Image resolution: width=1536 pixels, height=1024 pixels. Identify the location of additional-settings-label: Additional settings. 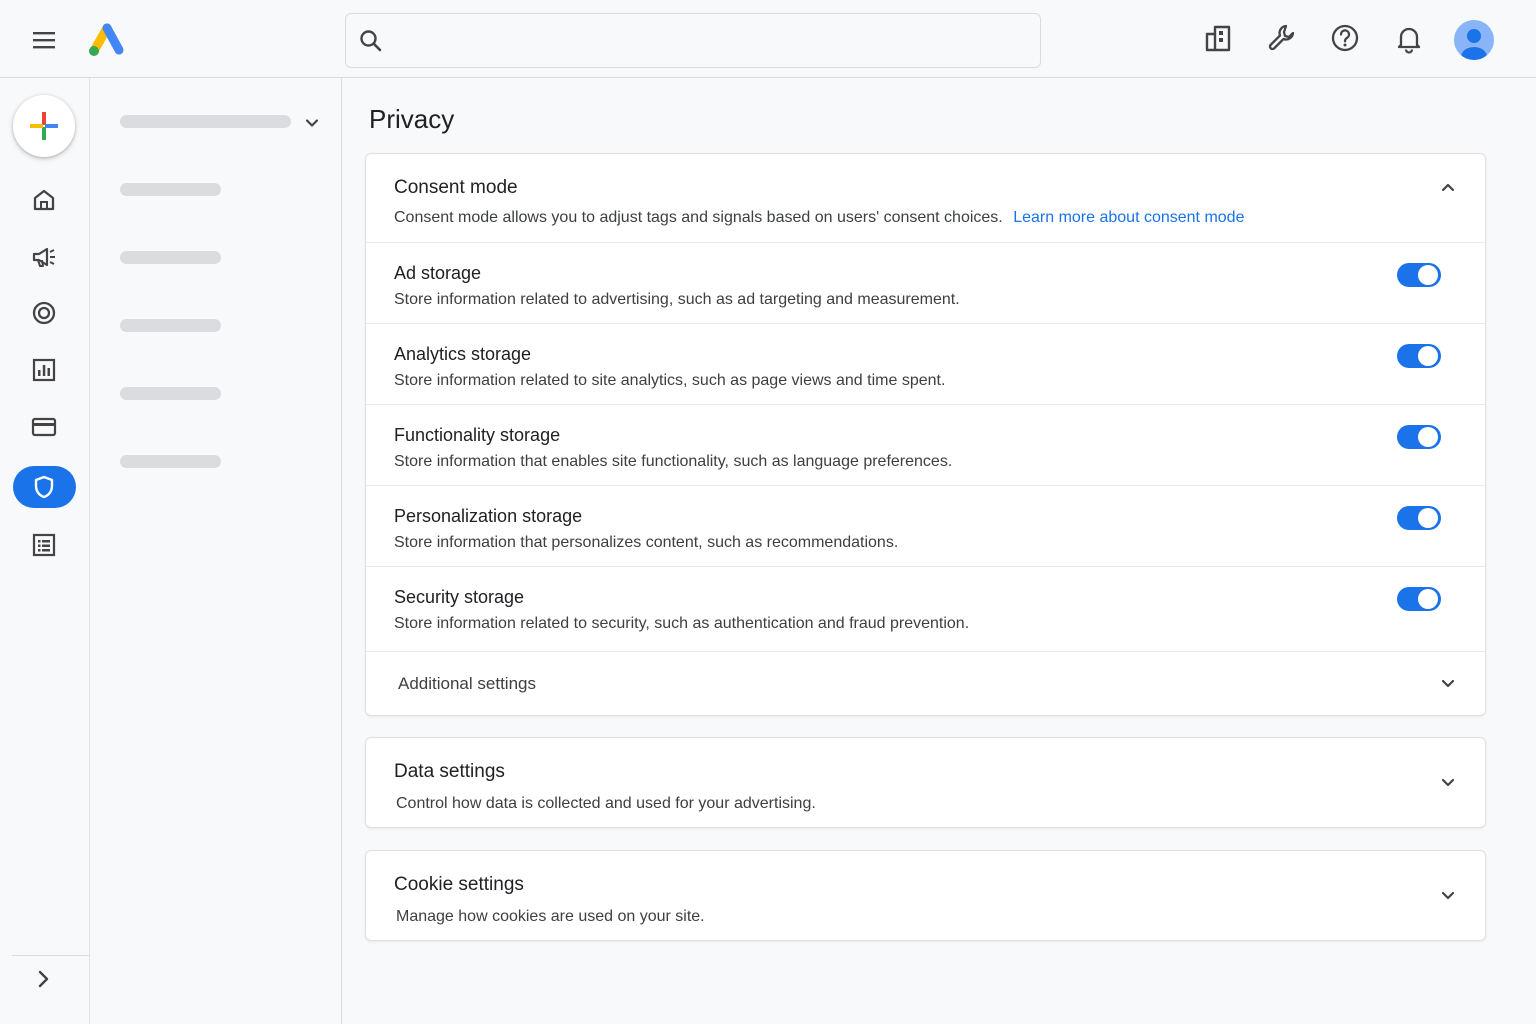
(467, 683).